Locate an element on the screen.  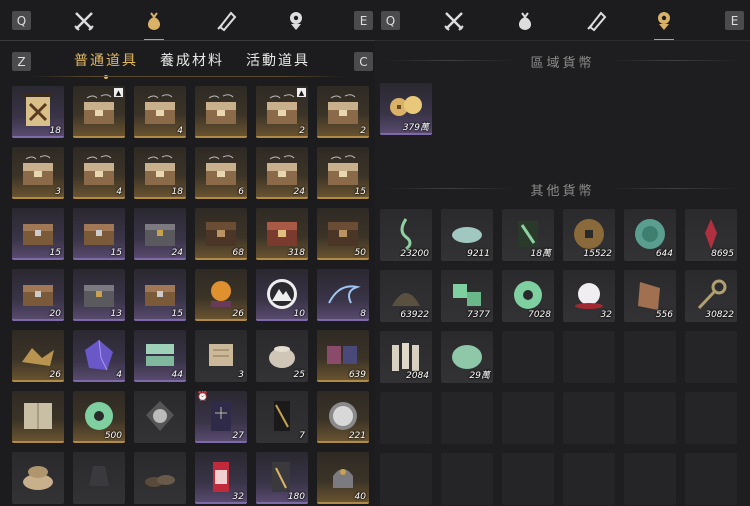
item-slot-chest-red: 318 is located at coordinates (282, 234).